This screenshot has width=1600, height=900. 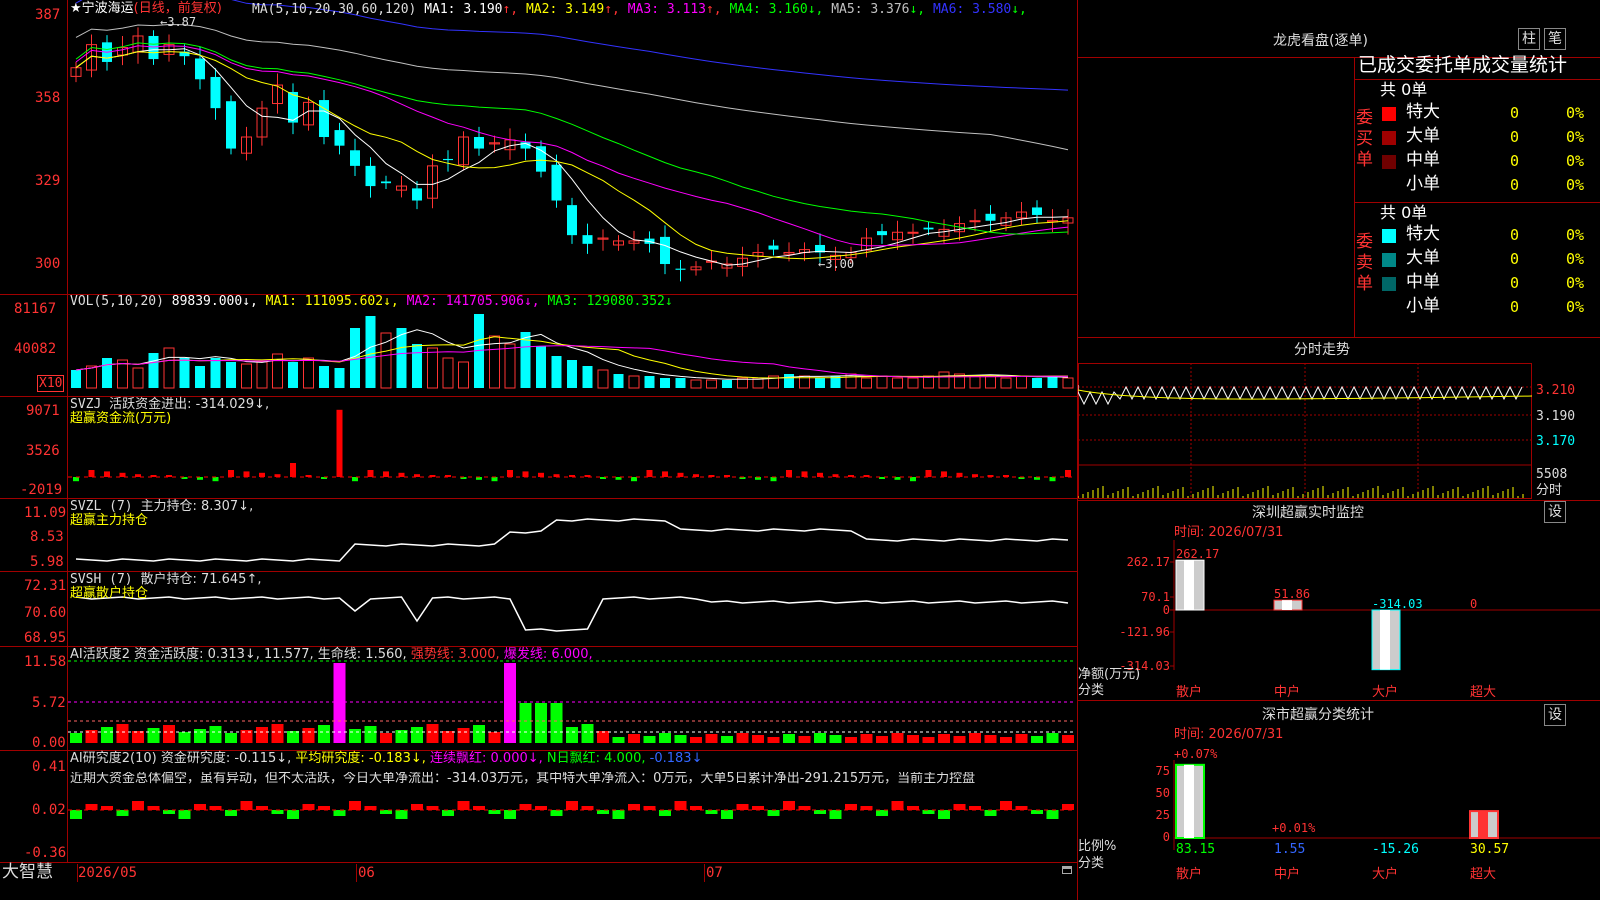 What do you see at coordinates (108, 8) in the screenshot?
I see `stock-name: 宁波海运` at bounding box center [108, 8].